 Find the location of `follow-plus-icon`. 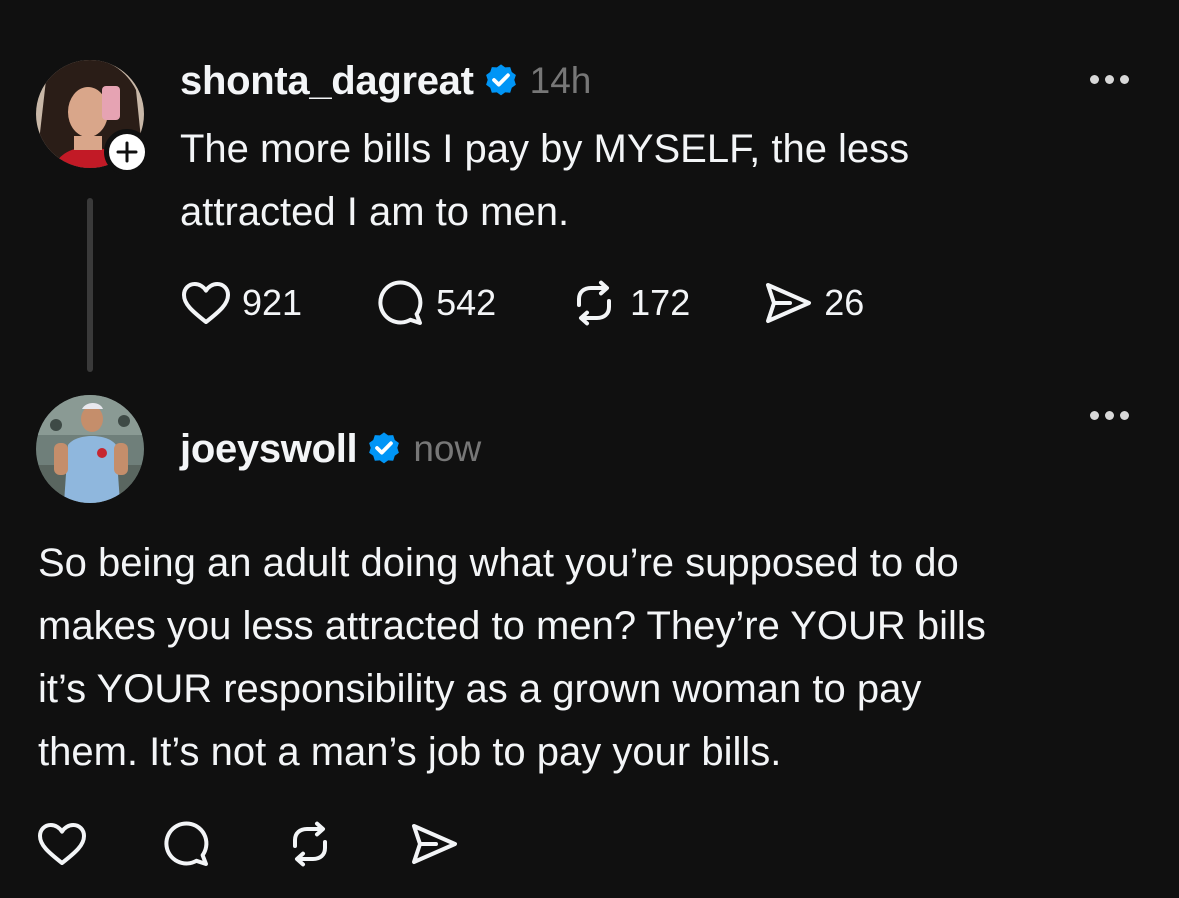

follow-plus-icon is located at coordinates (127, 152).